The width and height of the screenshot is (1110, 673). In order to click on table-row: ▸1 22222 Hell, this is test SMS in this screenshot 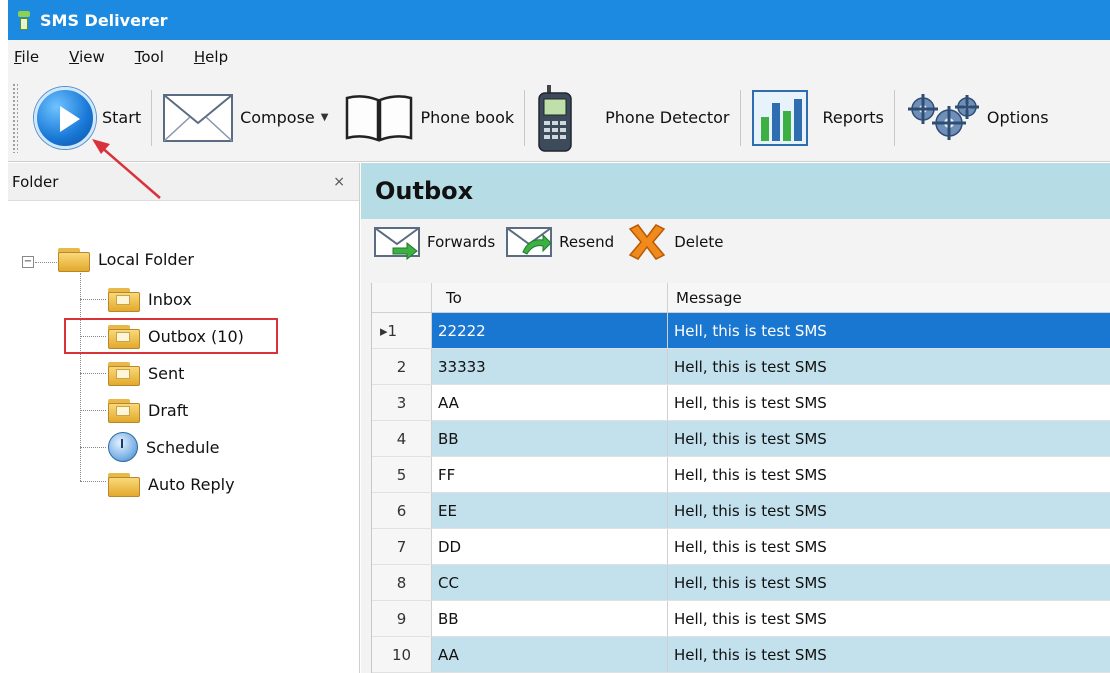, I will do `click(741, 331)`.